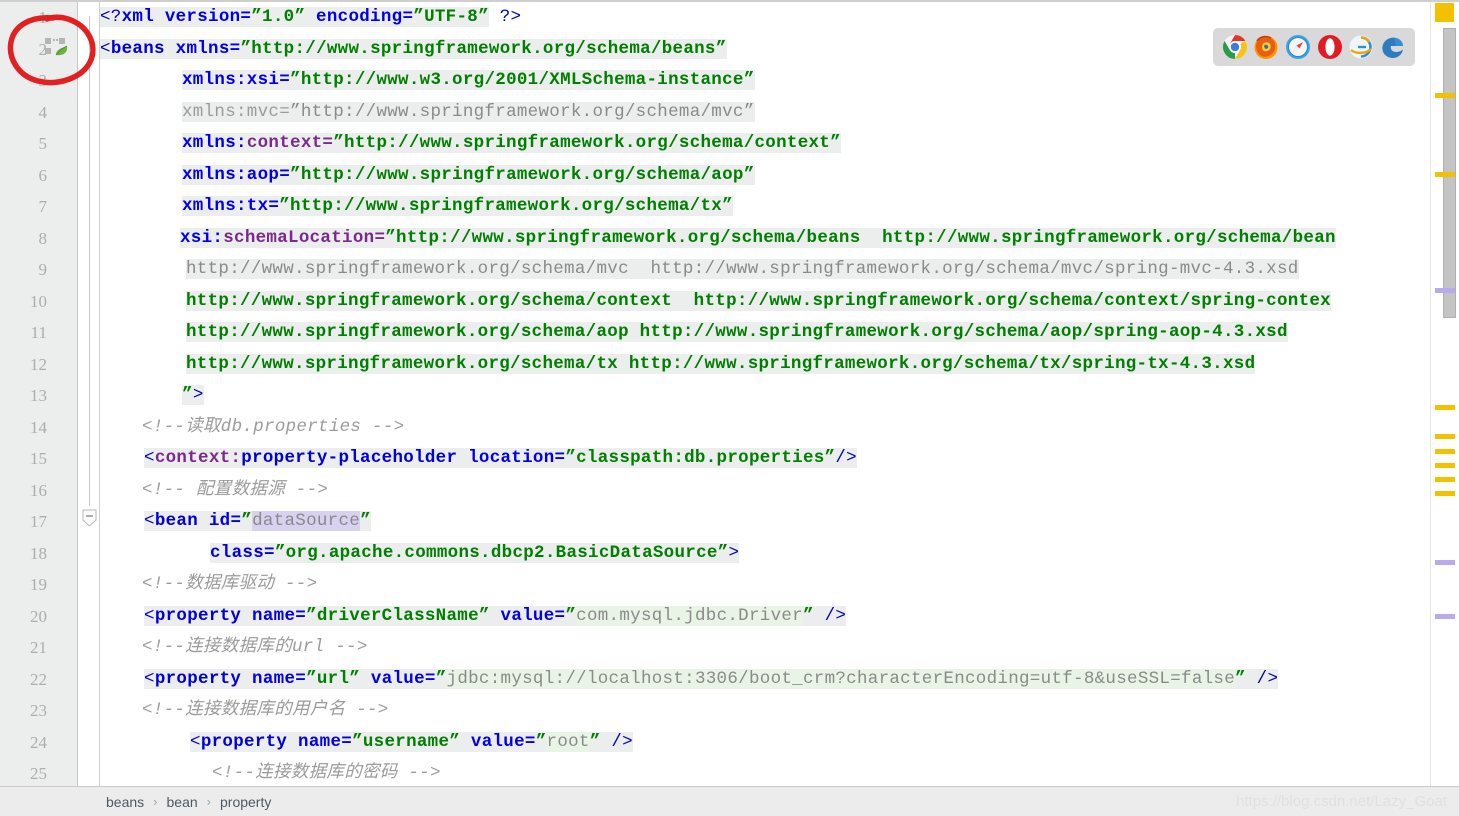 Image resolution: width=1459 pixels, height=816 pixels. Describe the element at coordinates (1361, 47) in the screenshot. I see `internet-explorer-icon` at that location.